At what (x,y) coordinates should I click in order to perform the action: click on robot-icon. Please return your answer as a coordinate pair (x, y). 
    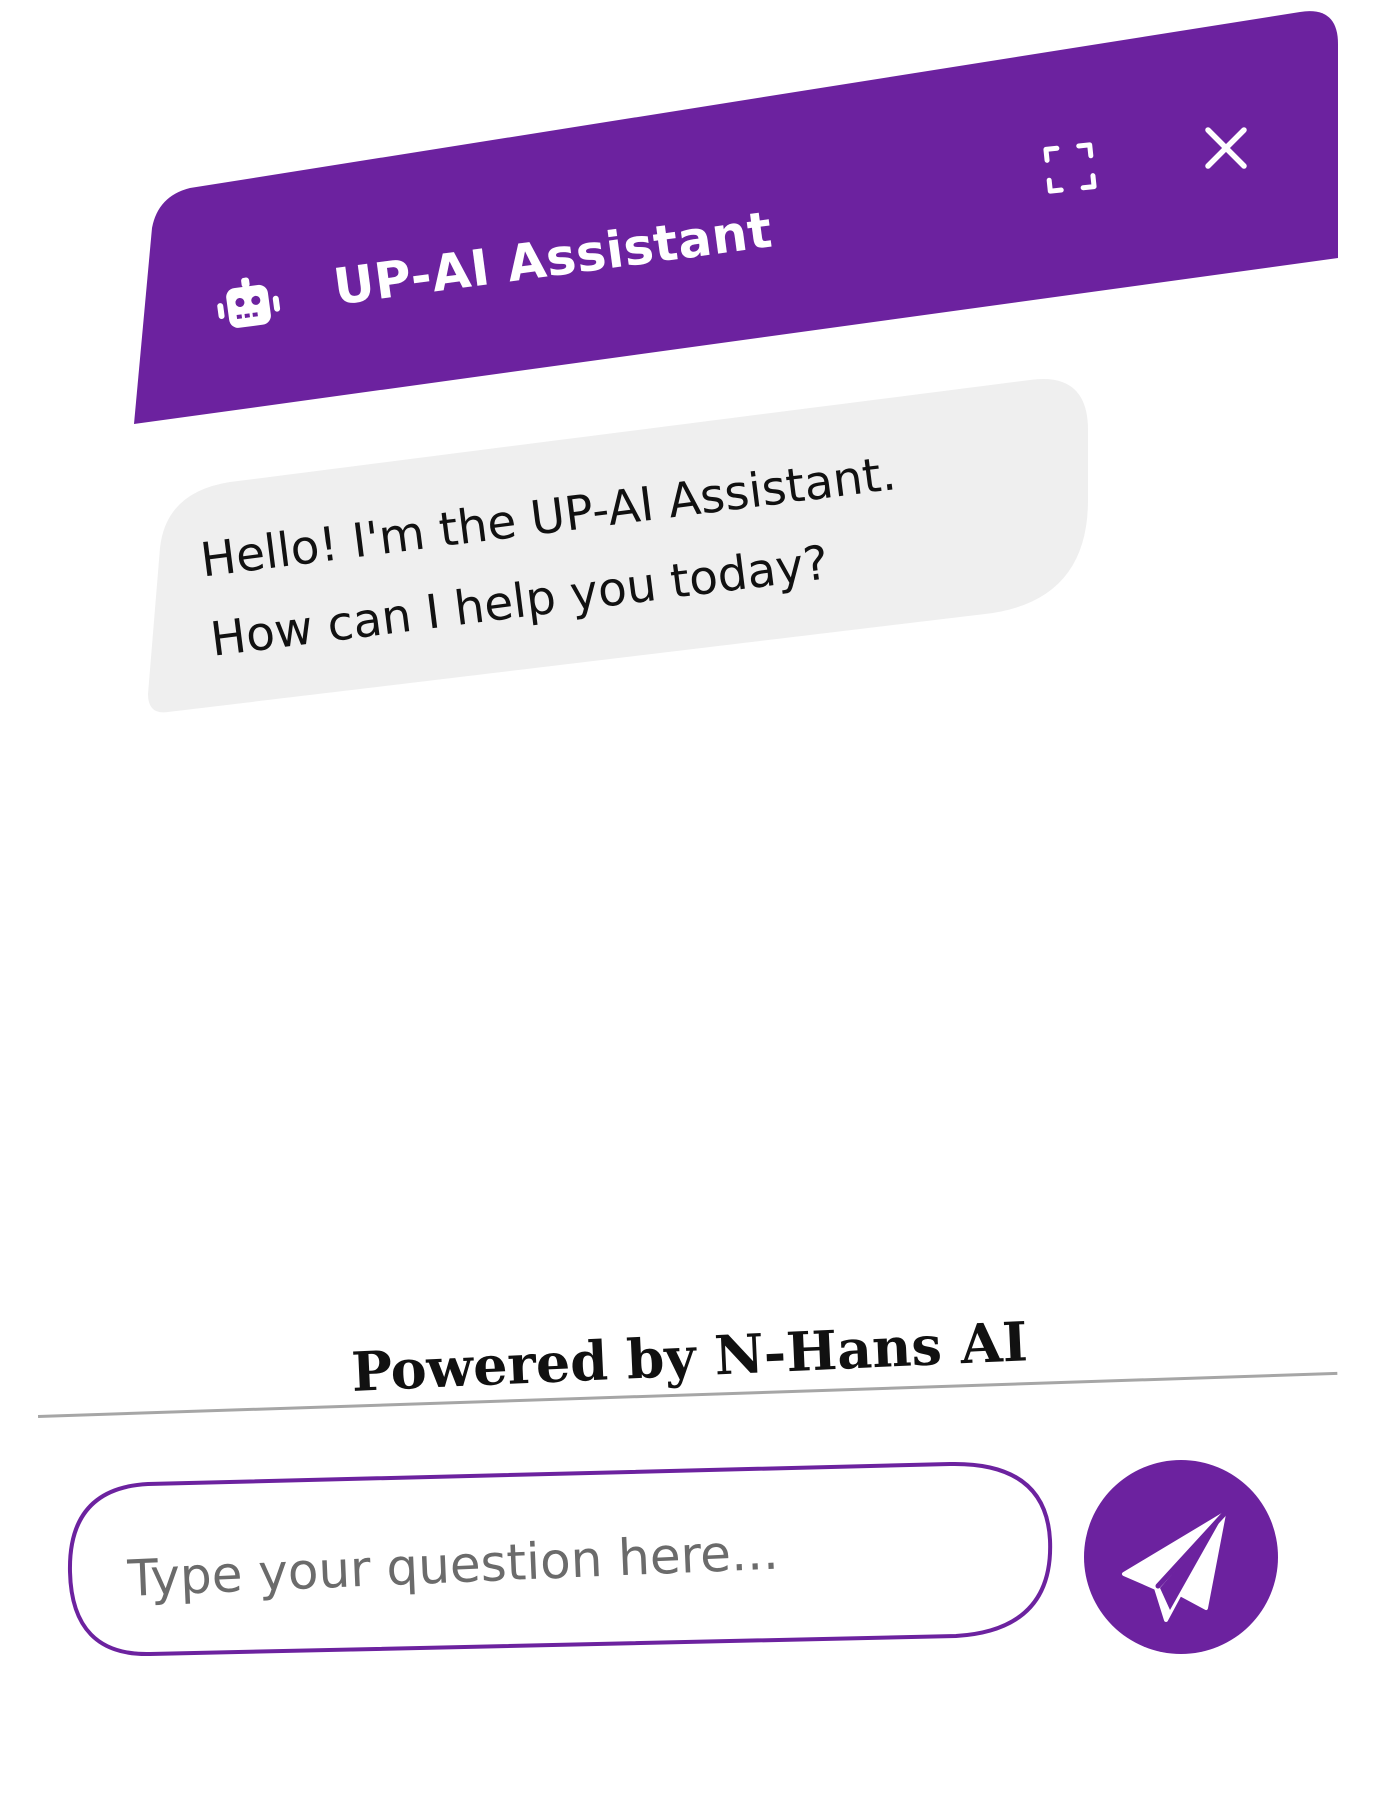
    Looking at the image, I should click on (249, 302).